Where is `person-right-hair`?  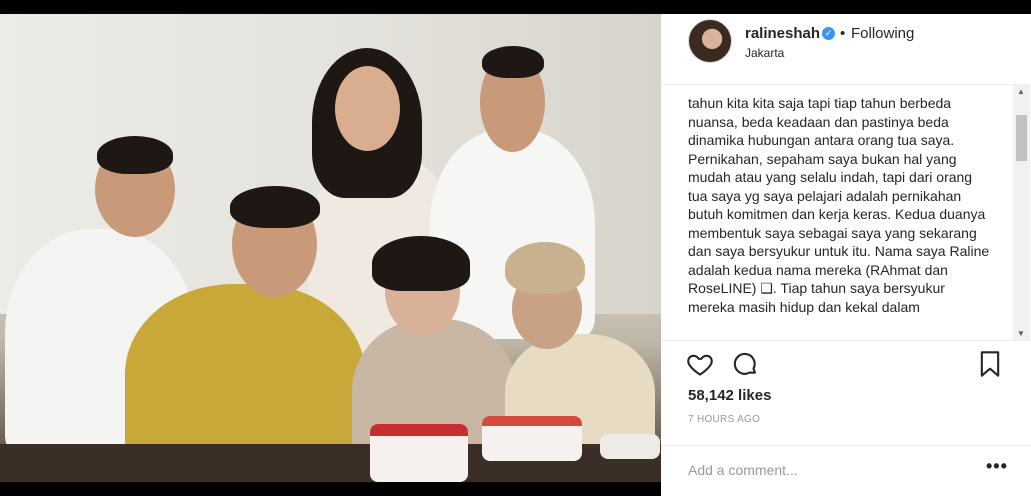
person-right-hair is located at coordinates (513, 62).